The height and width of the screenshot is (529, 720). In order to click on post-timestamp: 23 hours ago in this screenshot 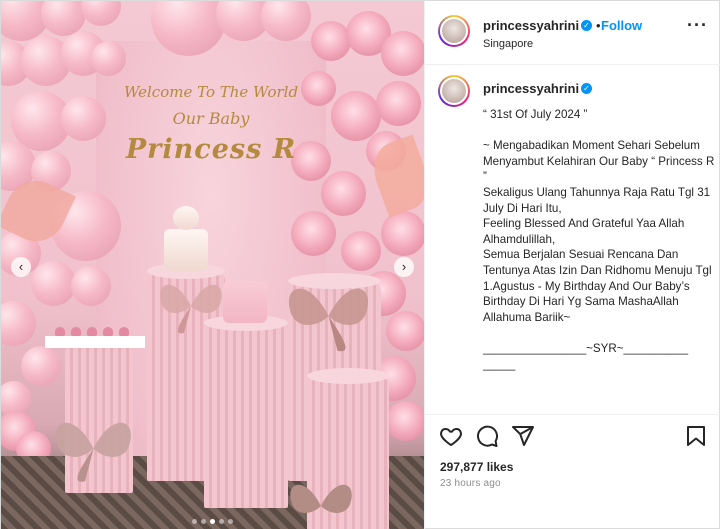, I will do `click(470, 483)`.